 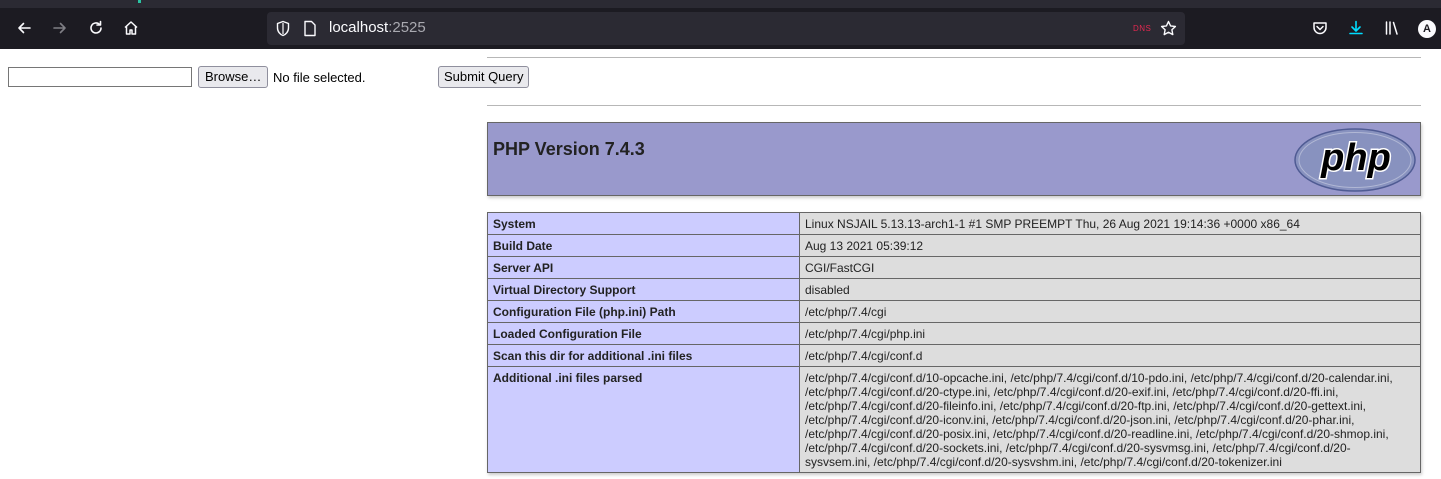 I want to click on shield-icon, so click(x=283, y=30).